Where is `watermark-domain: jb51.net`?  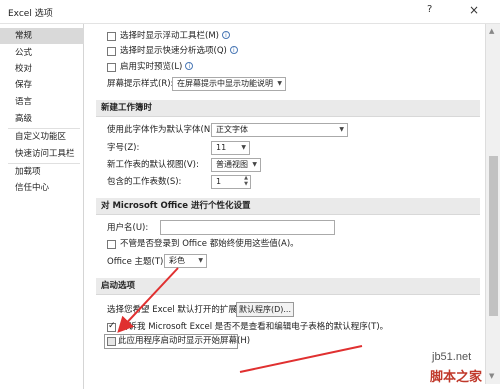 watermark-domain: jb51.net is located at coordinates (452, 357).